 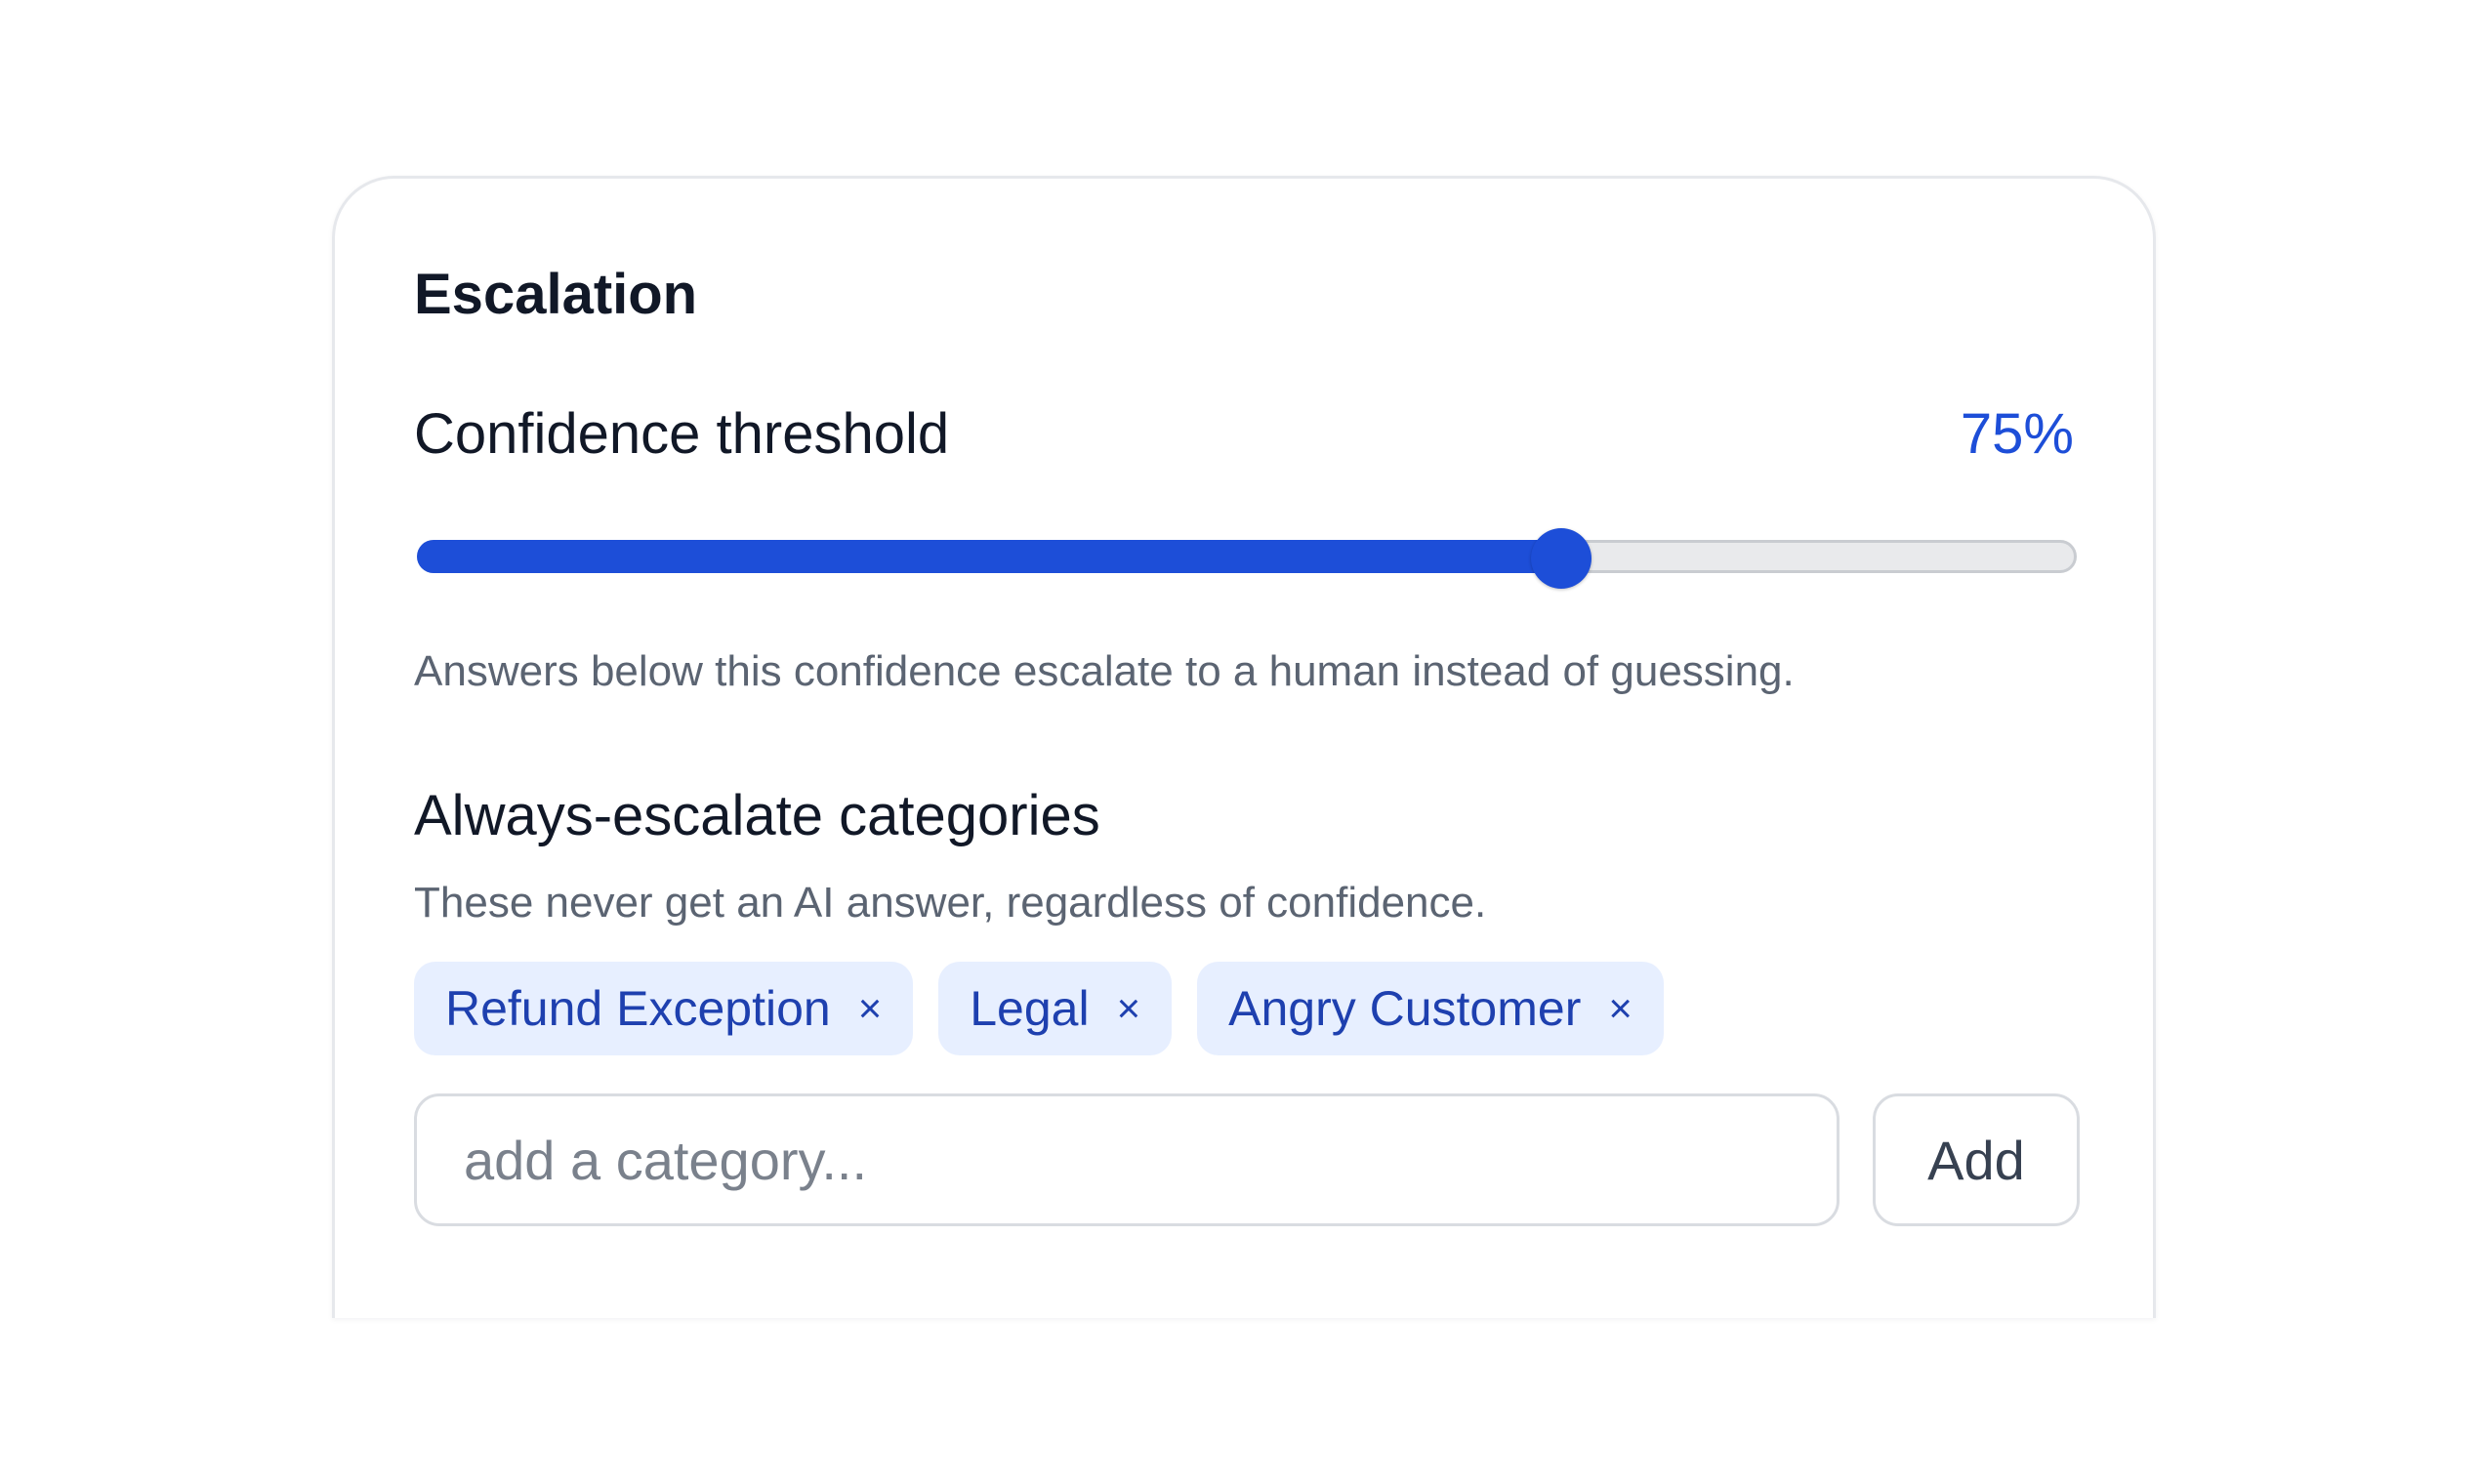 I want to click on chip-label: Angry Customer, so click(x=1405, y=1009).